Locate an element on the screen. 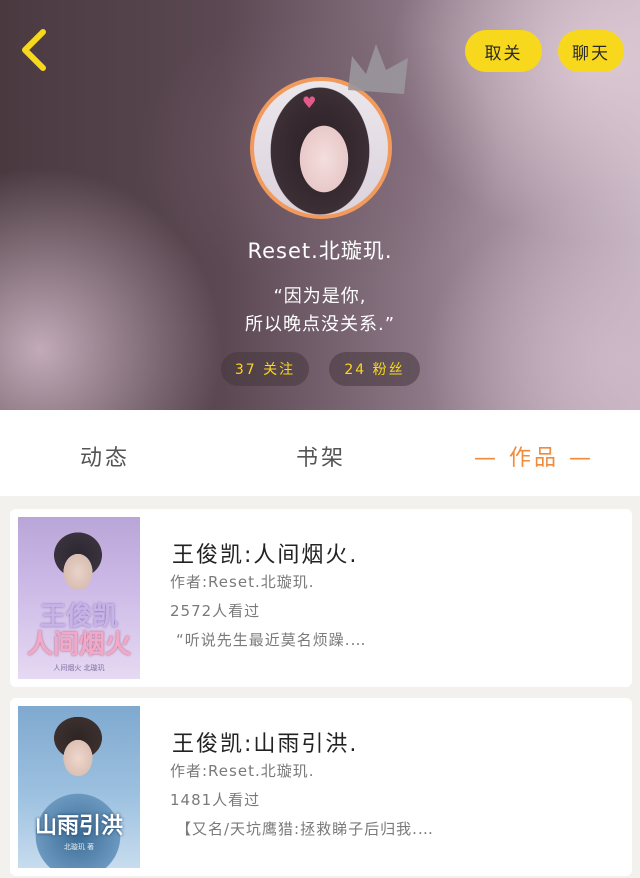 The image size is (640, 878). cover-subtitle: 北璇玑 著 is located at coordinates (79, 847).